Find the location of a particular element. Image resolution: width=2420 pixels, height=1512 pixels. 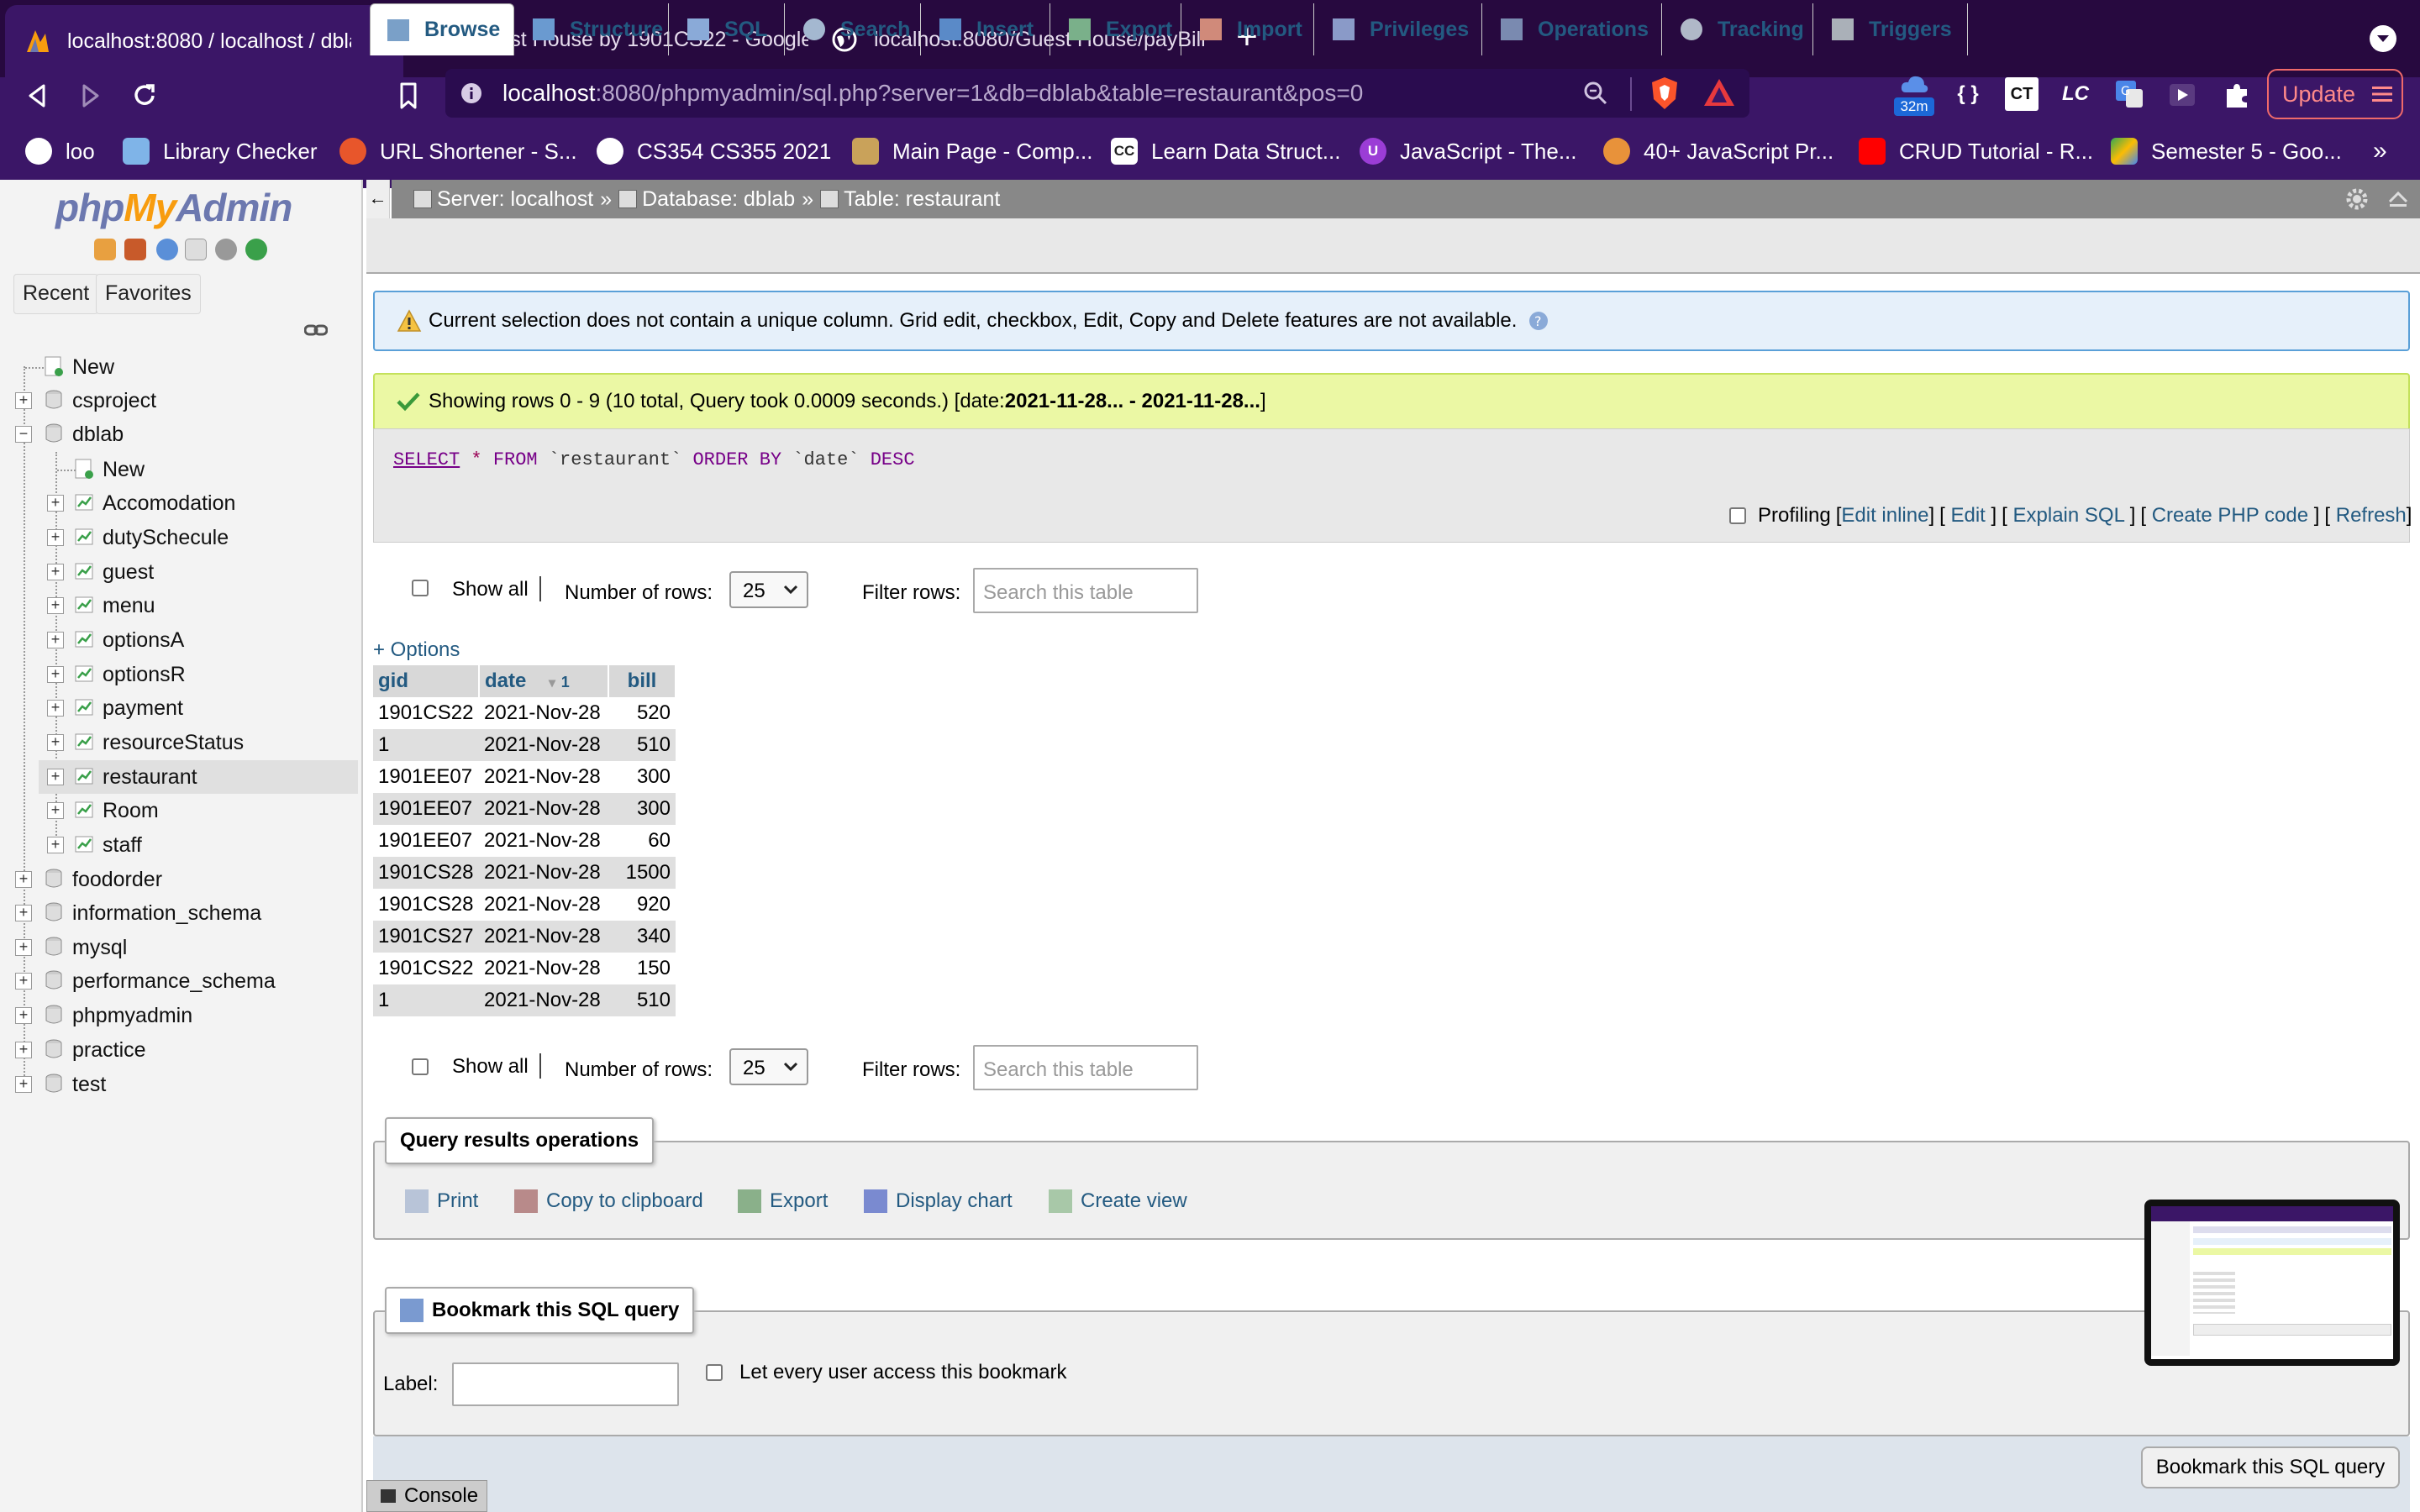

bookmark-item: loo is located at coordinates (60, 151).